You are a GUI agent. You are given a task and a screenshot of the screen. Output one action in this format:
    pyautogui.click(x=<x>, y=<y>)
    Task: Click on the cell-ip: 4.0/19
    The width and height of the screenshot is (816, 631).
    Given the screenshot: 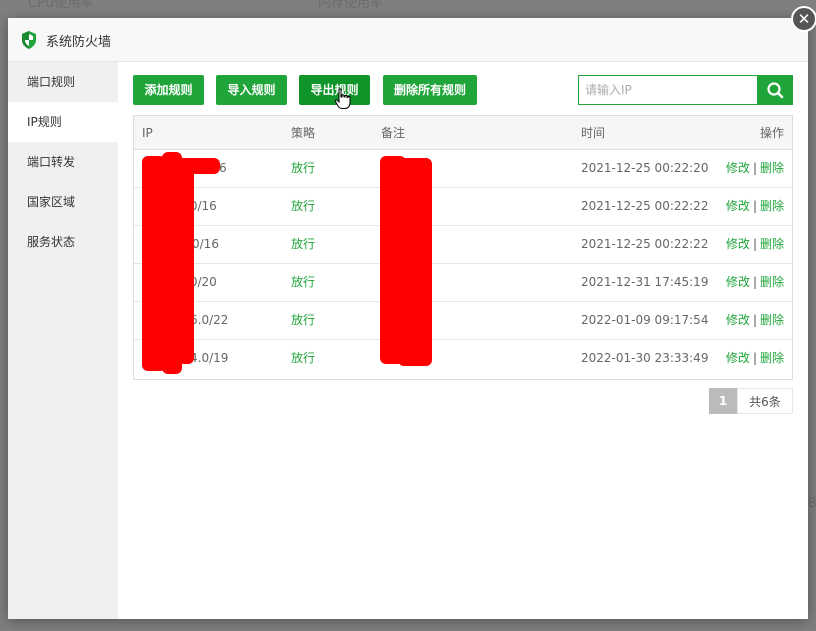 What is the action you would take?
    pyautogui.click(x=209, y=358)
    